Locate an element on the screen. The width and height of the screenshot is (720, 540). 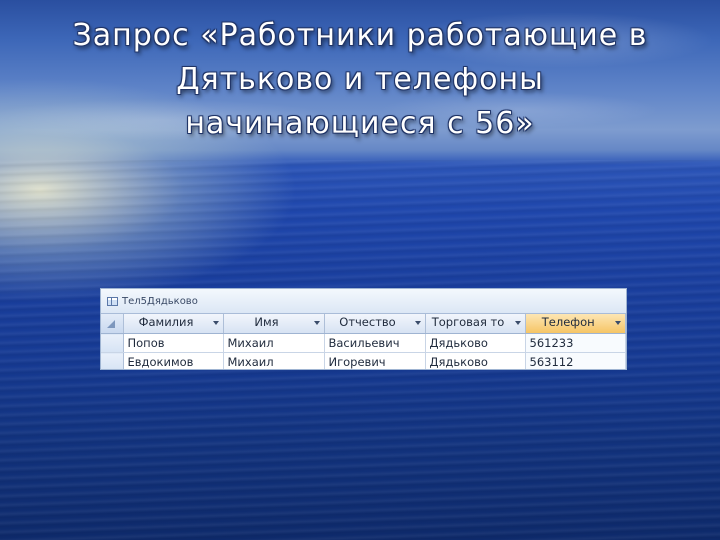
column-header-trade-point: Торговая то is located at coordinates (475, 324).